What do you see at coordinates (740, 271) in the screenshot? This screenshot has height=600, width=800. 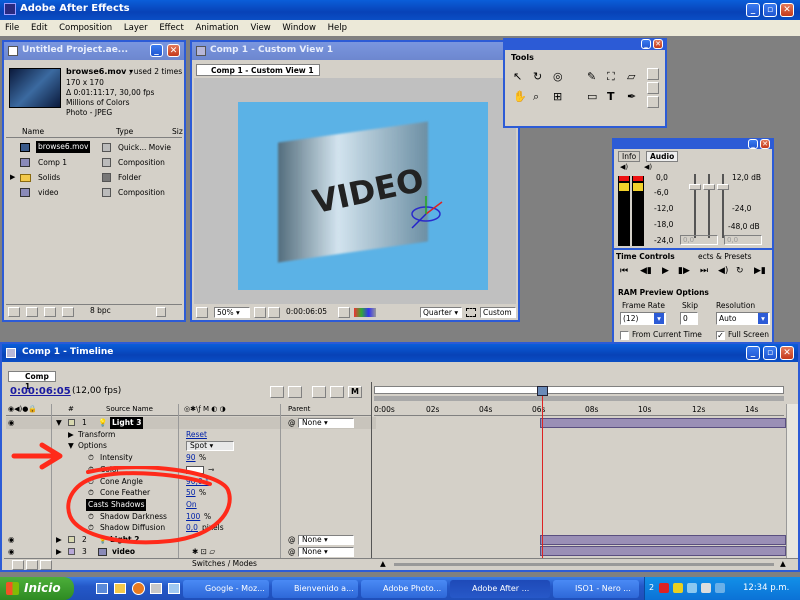 I see `loop-icon: ↻` at bounding box center [740, 271].